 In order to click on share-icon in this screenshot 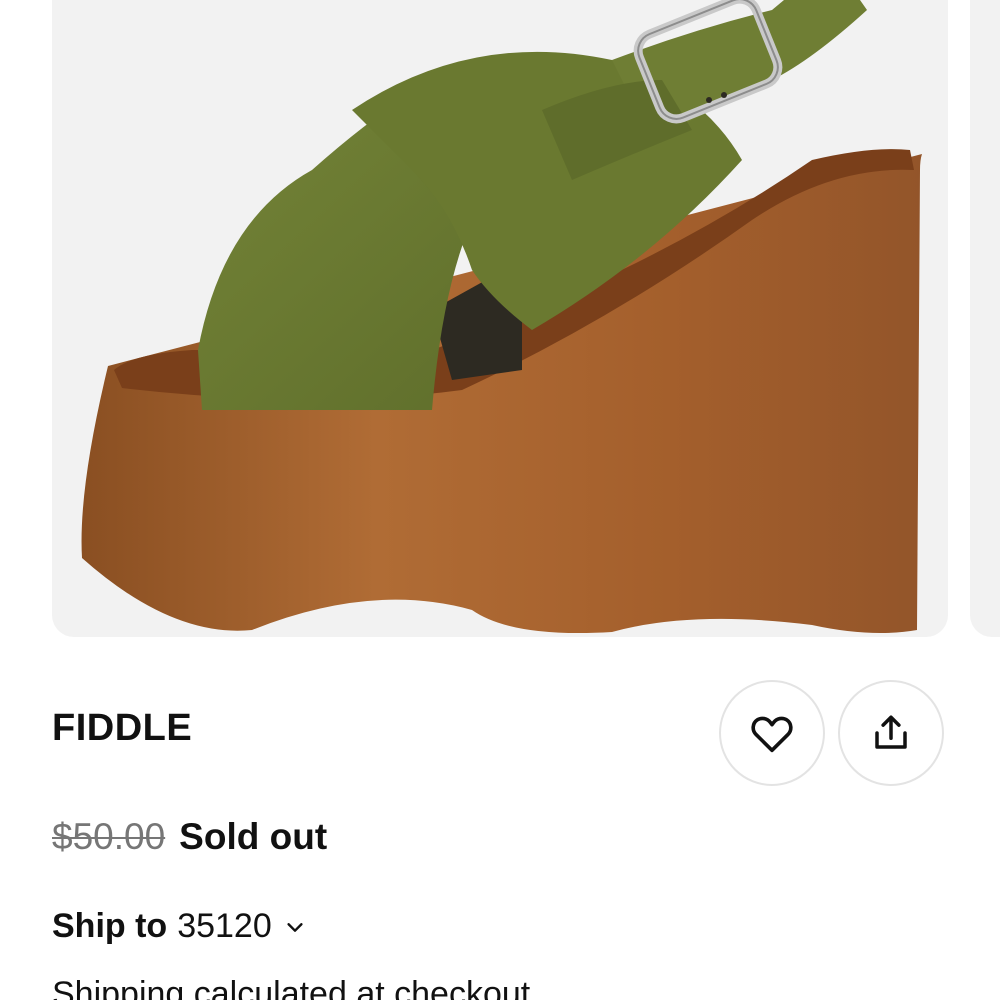, I will do `click(891, 732)`.